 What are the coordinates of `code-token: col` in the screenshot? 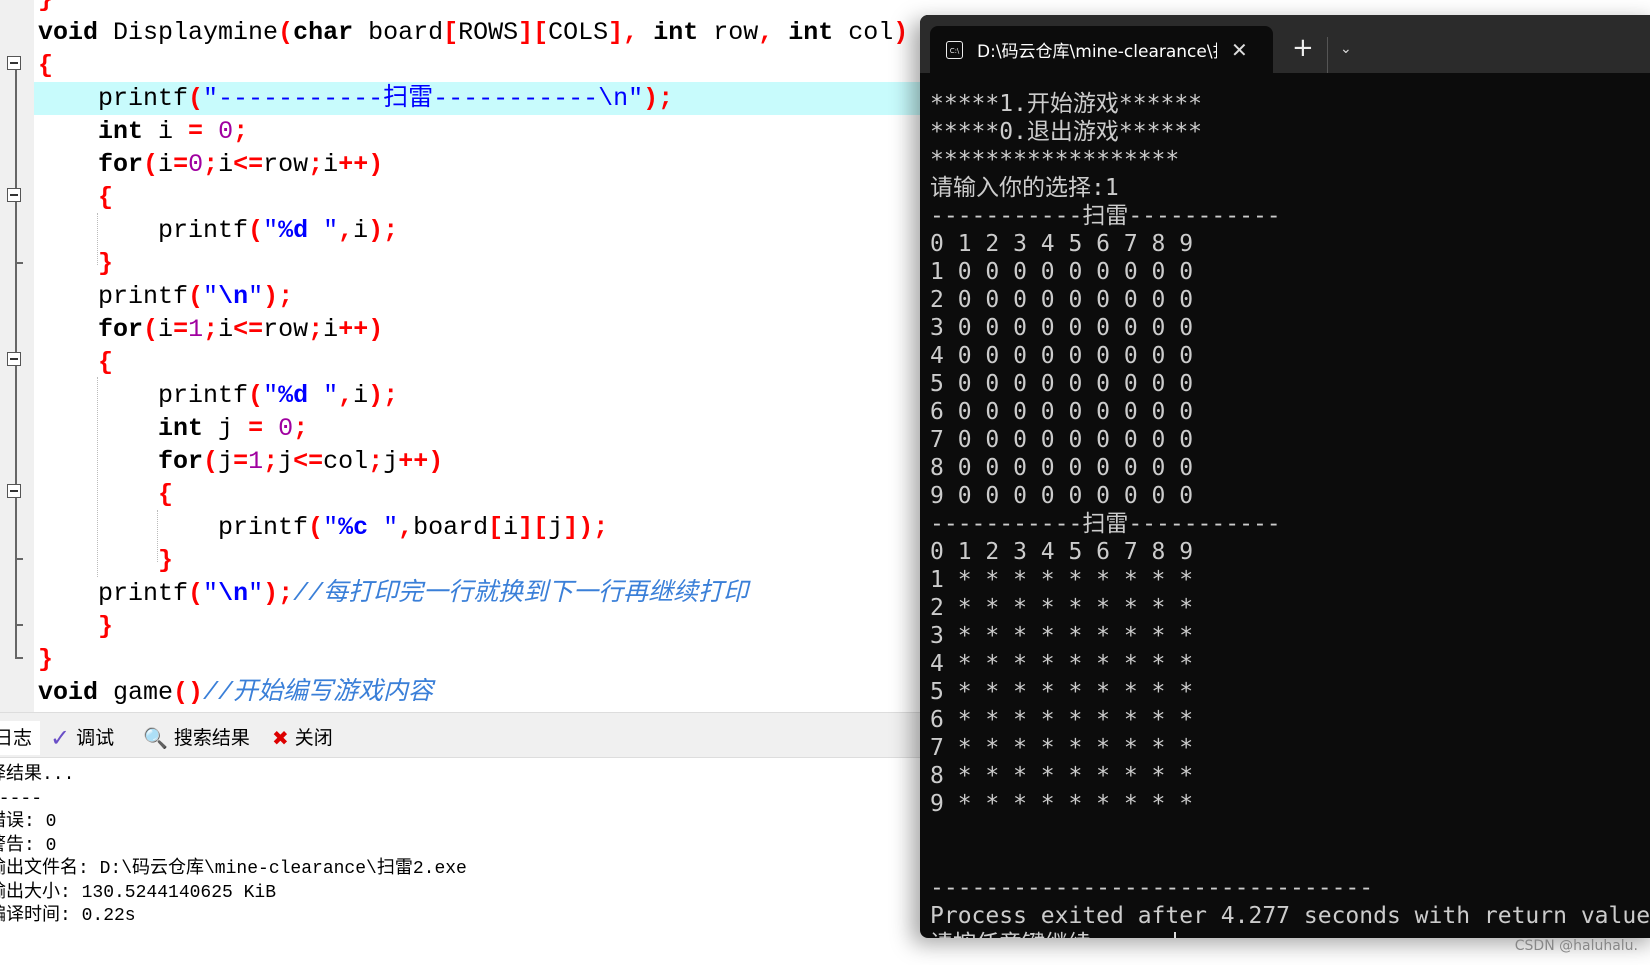 It's located at (863, 32).